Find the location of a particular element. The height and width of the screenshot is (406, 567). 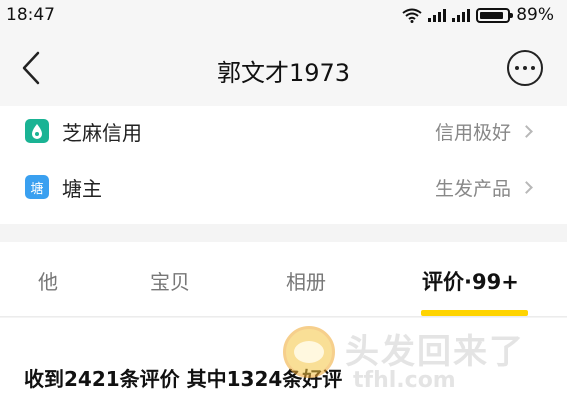

tab-items: 宝贝 is located at coordinates (170, 280).